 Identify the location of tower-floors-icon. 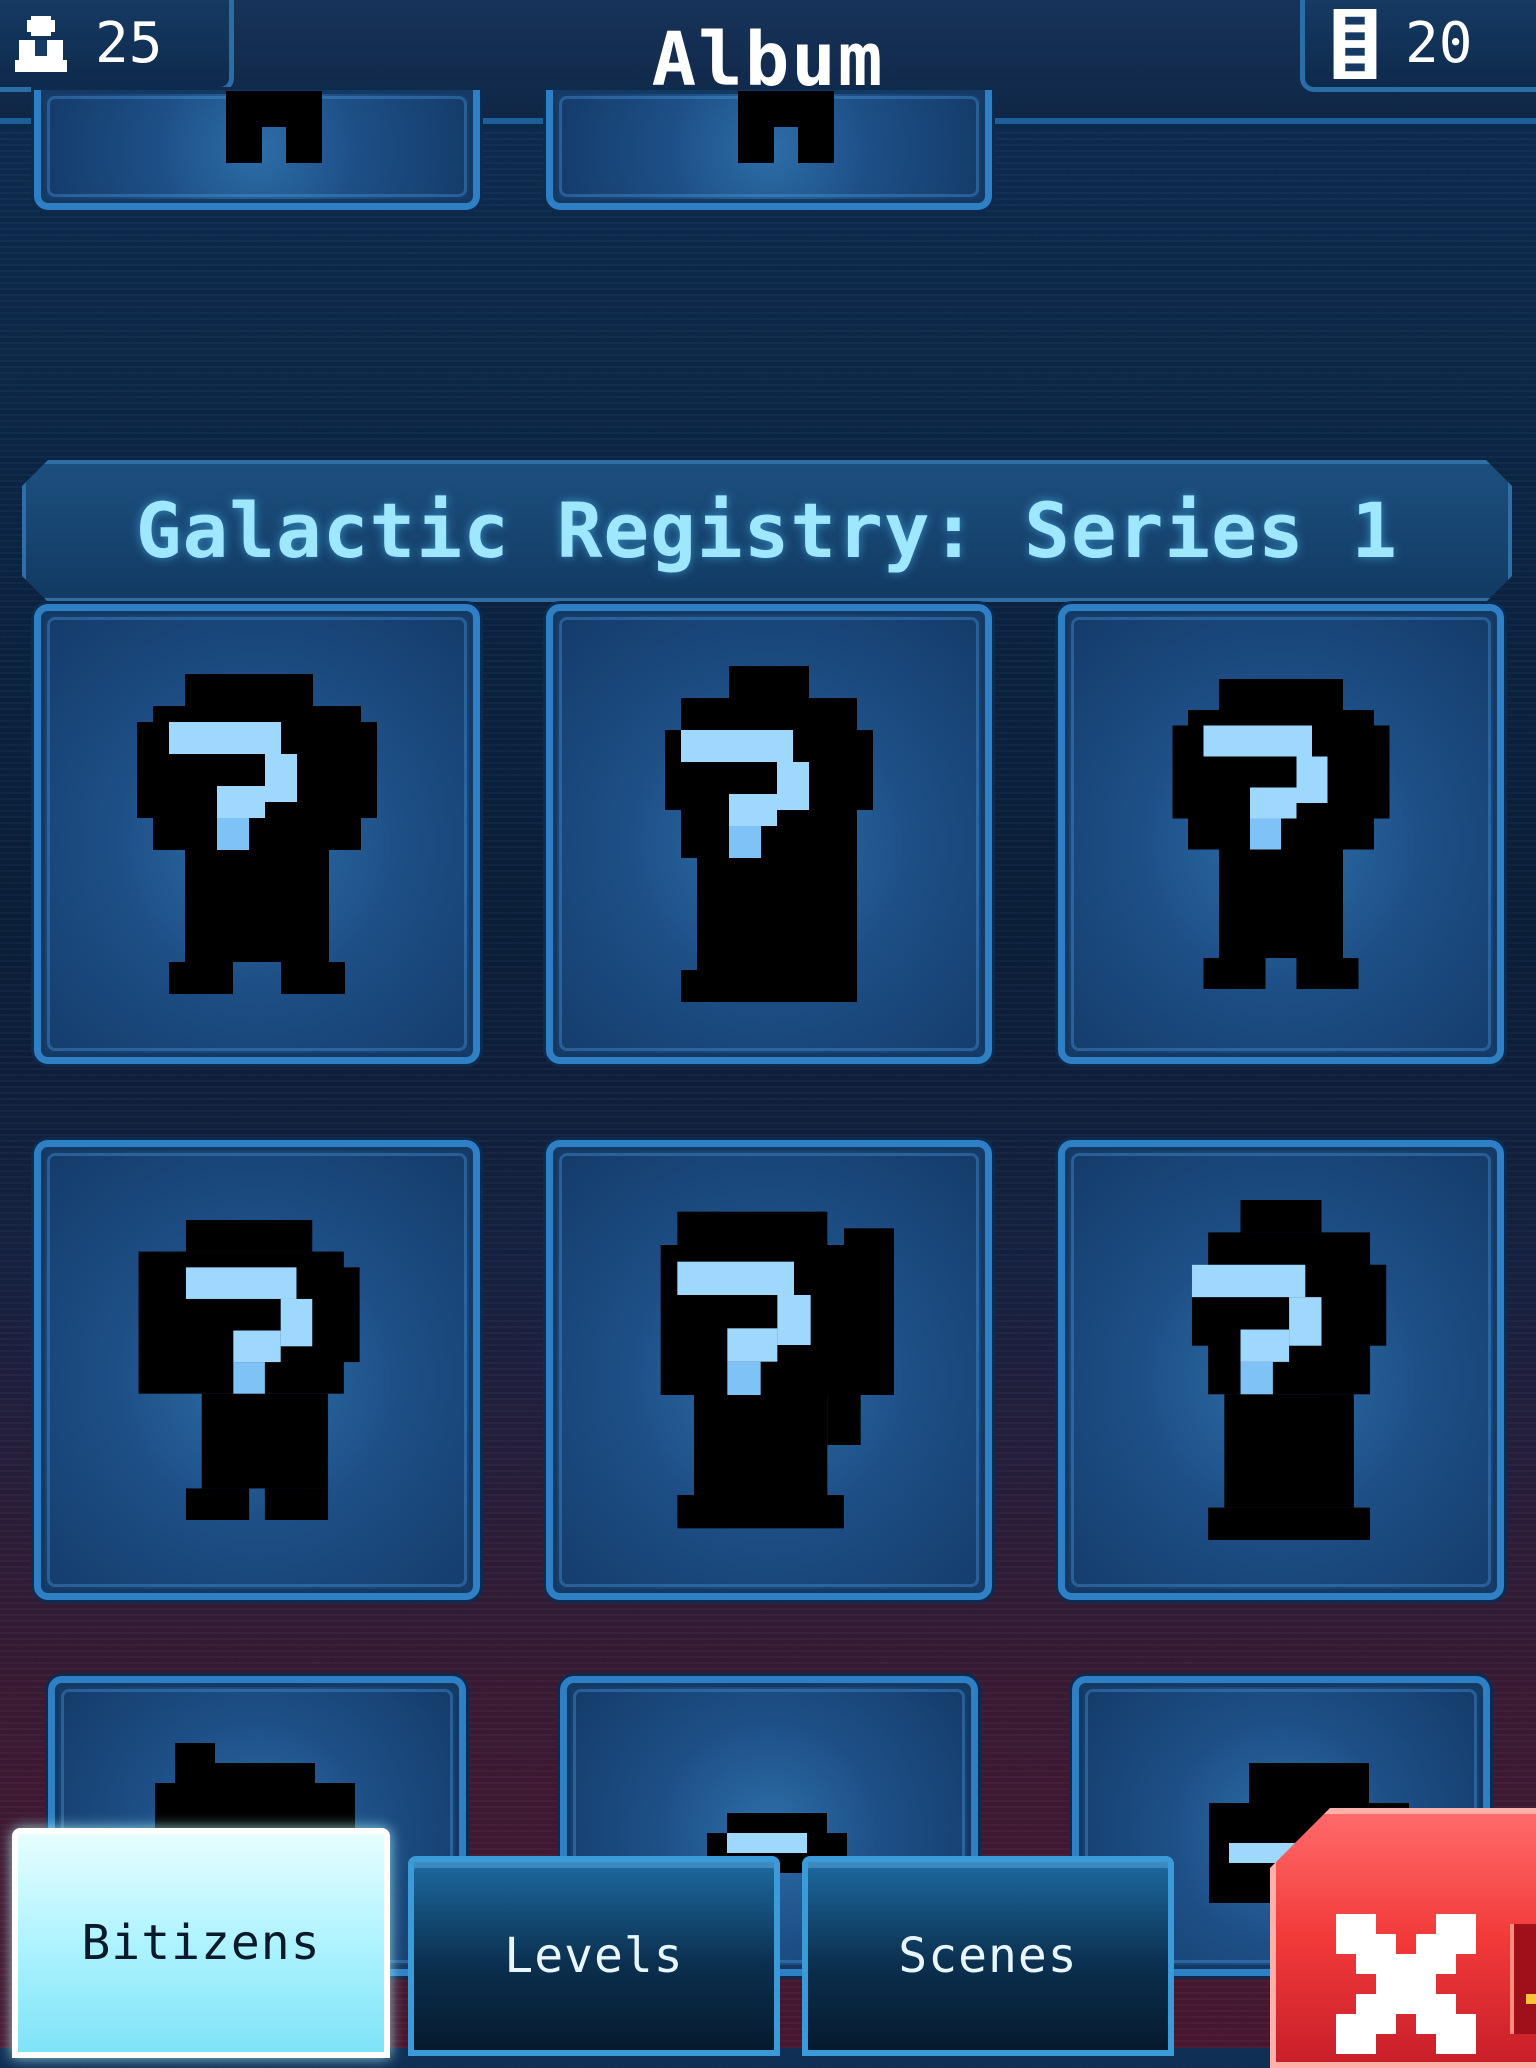
(1355, 43).